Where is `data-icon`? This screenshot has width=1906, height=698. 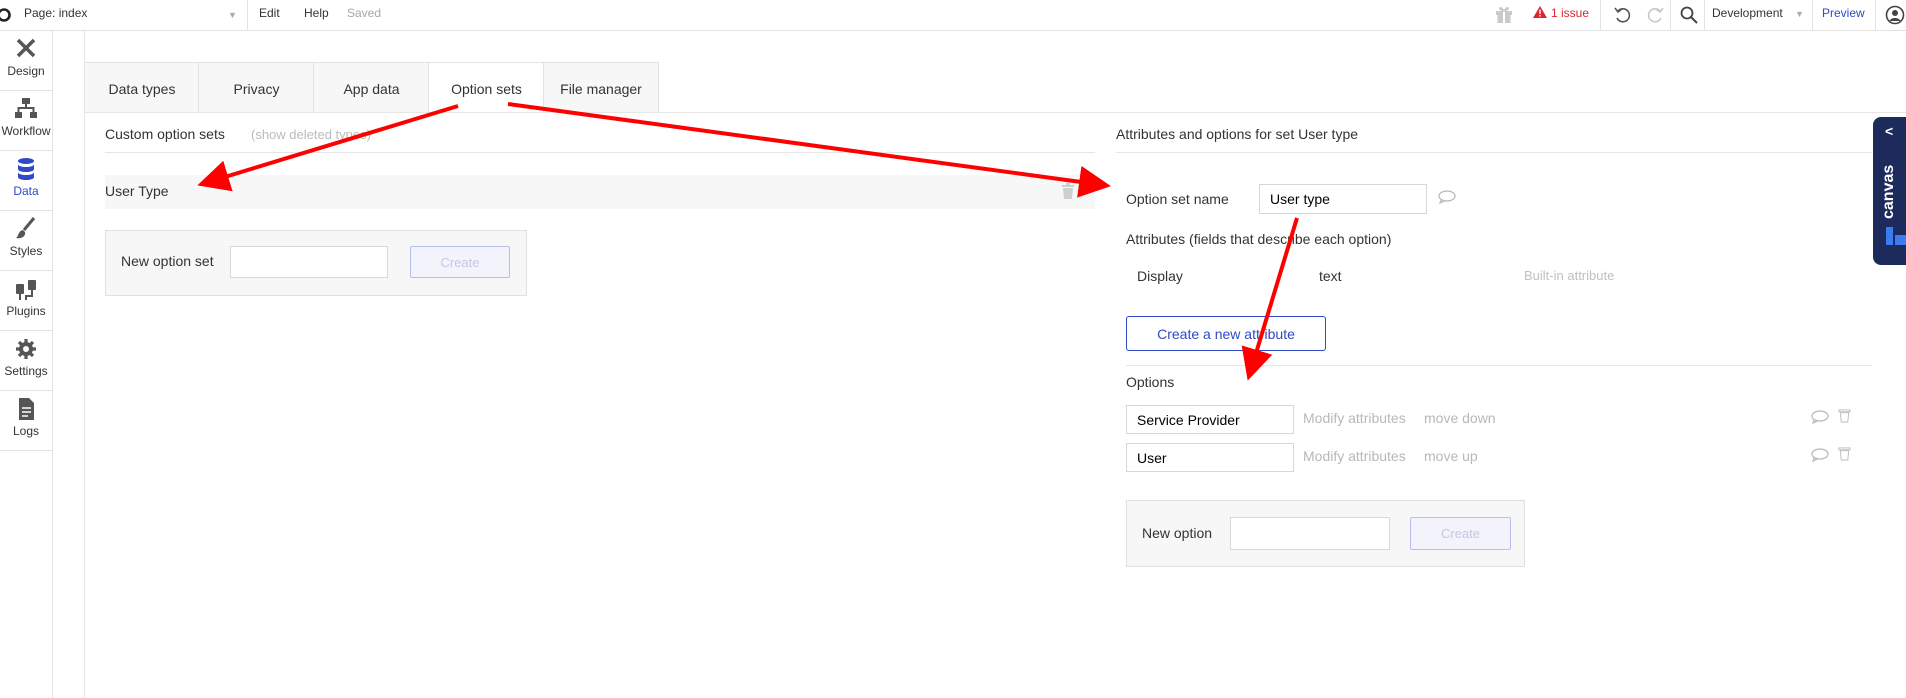
data-icon is located at coordinates (26, 169).